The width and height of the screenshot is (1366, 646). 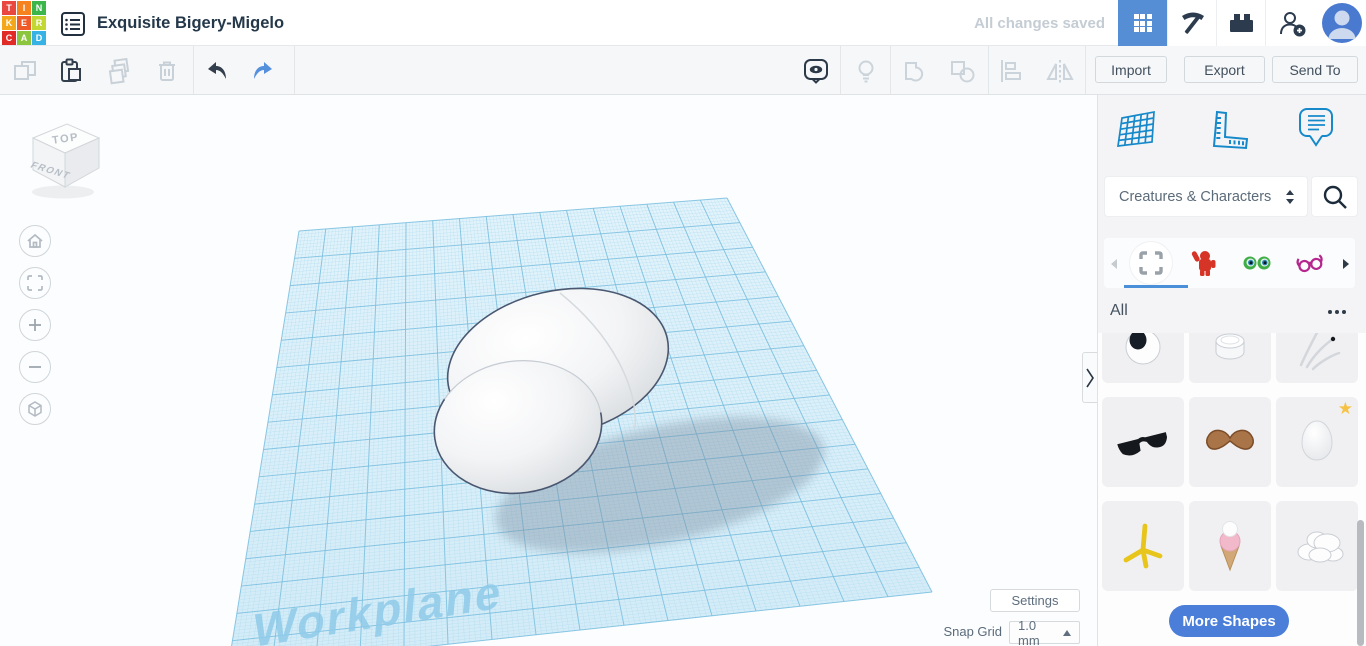 I want to click on duplicate-button, so click(x=120, y=71).